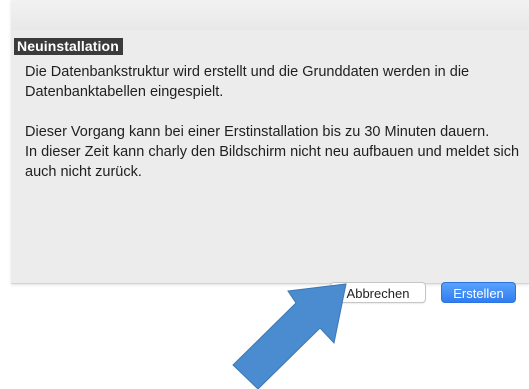  I want to click on create-button: Erstellen, so click(478, 292).